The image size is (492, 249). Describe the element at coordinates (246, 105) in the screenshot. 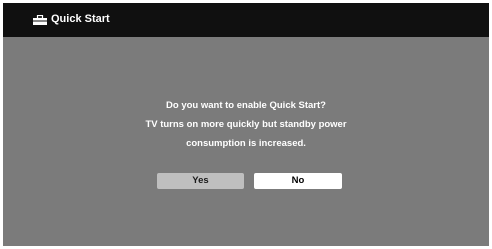

I see `dialog-message-line: Do you want to enable Quick Start?` at that location.